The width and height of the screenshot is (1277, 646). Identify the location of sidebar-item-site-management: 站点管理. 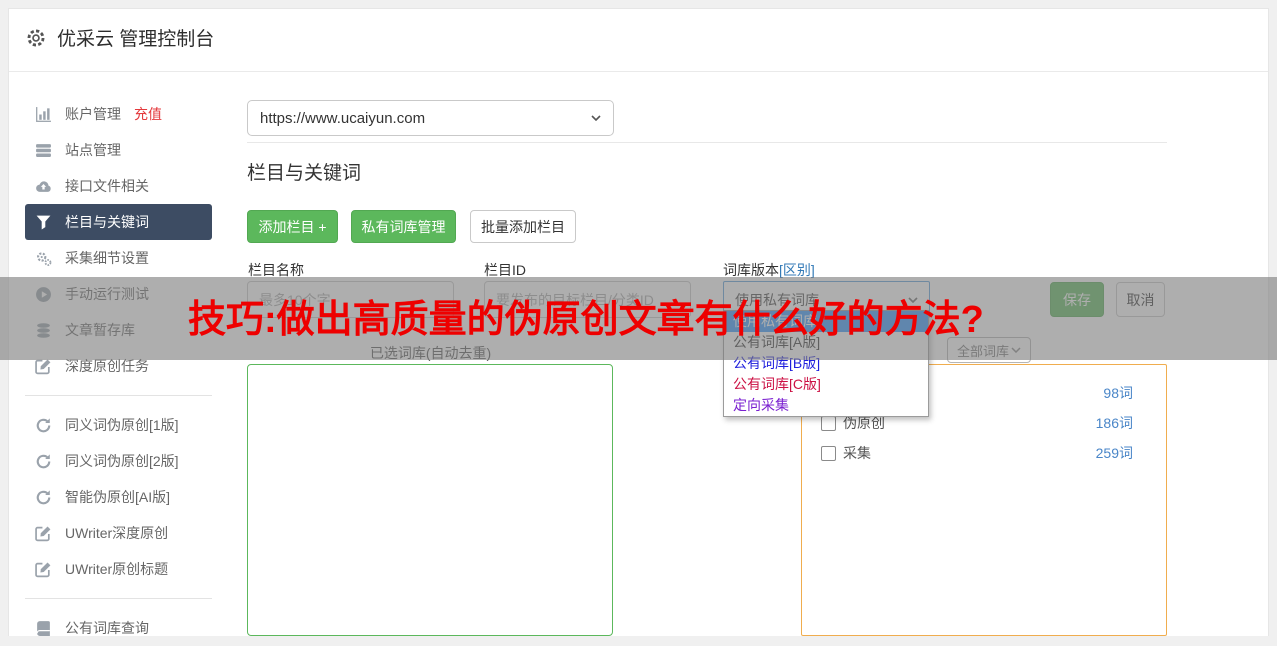
(118, 150).